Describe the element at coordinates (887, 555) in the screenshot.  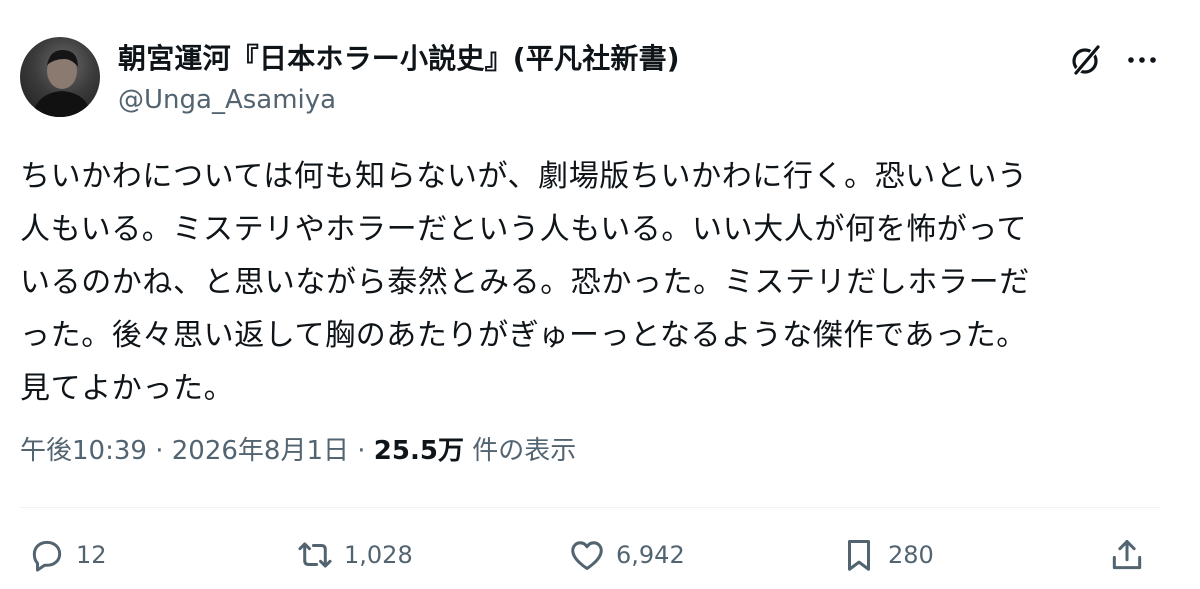
I see `bookmark-button: 280` at that location.